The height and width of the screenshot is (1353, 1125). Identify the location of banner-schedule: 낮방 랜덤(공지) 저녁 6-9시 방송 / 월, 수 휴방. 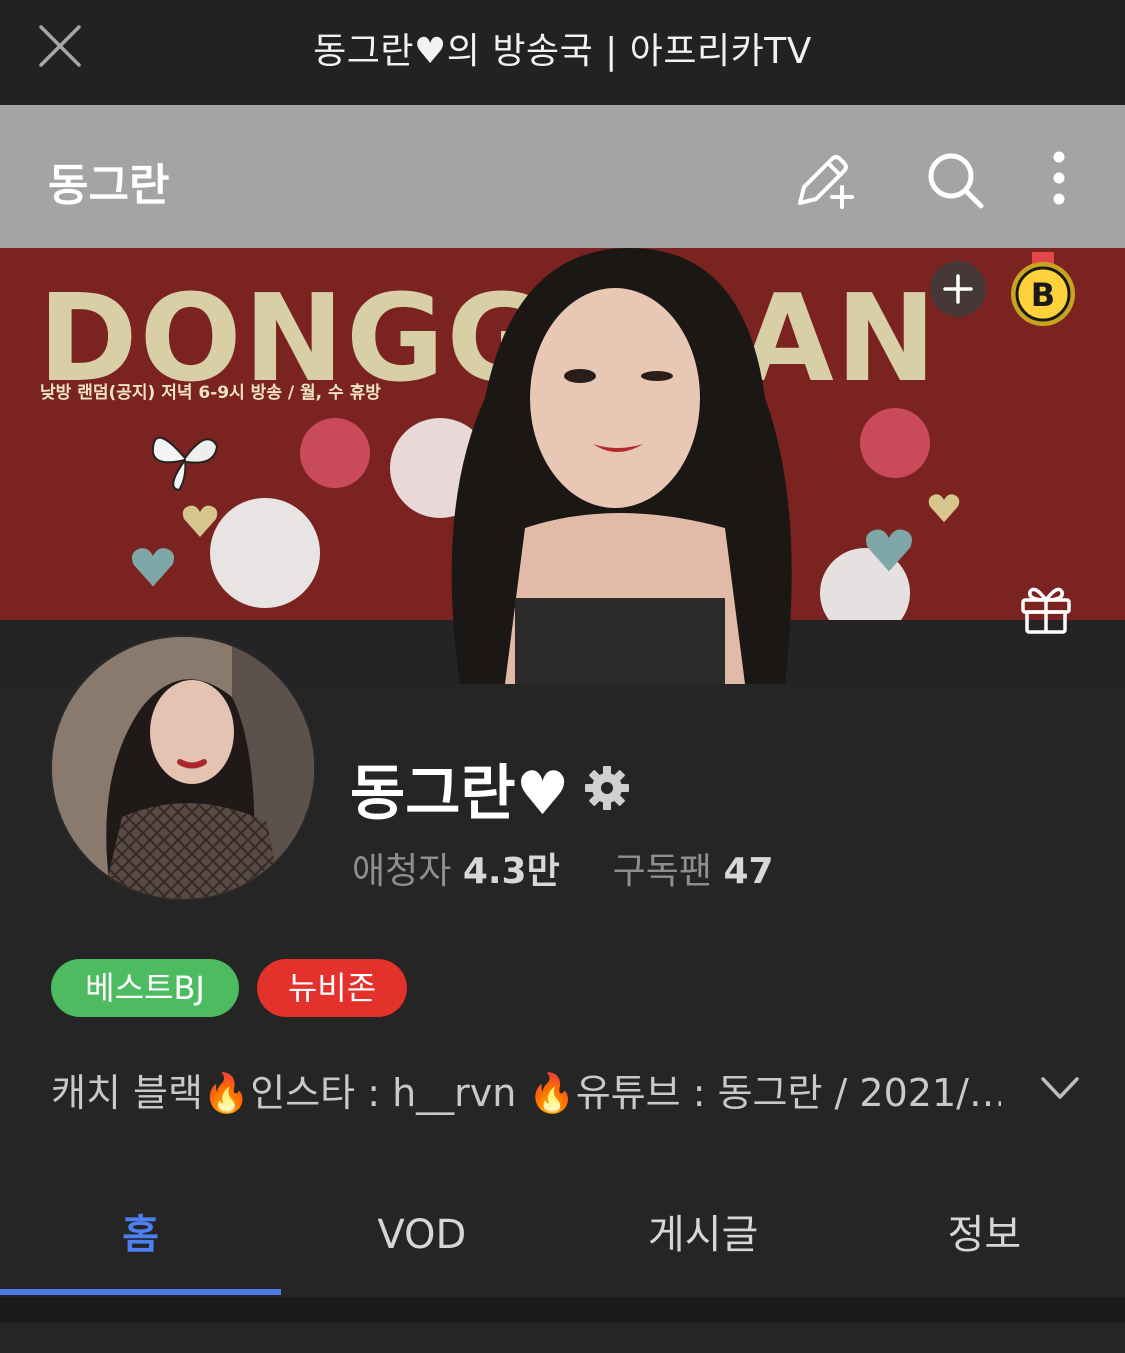
(210, 393).